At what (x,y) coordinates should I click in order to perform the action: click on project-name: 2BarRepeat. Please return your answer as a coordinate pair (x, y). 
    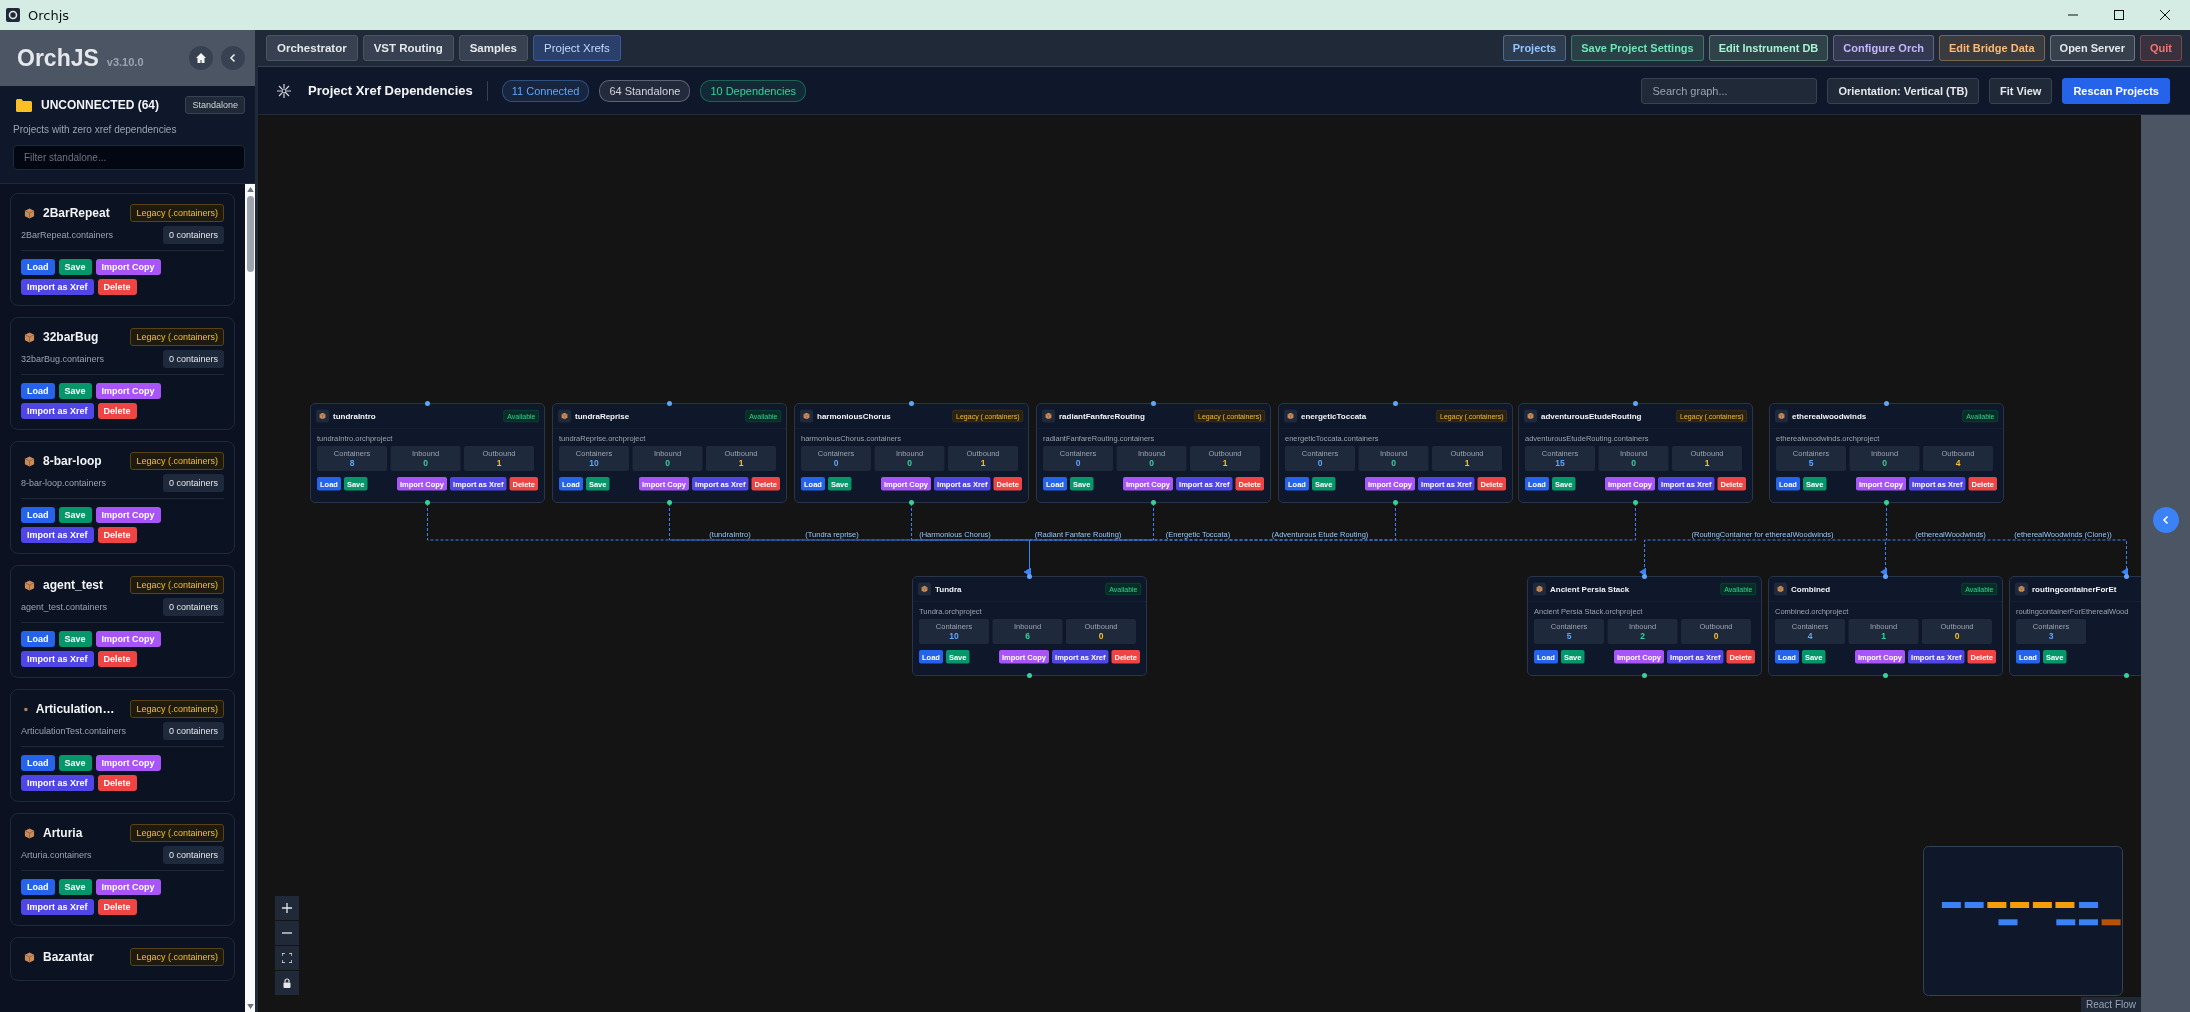
    Looking at the image, I should click on (76, 213).